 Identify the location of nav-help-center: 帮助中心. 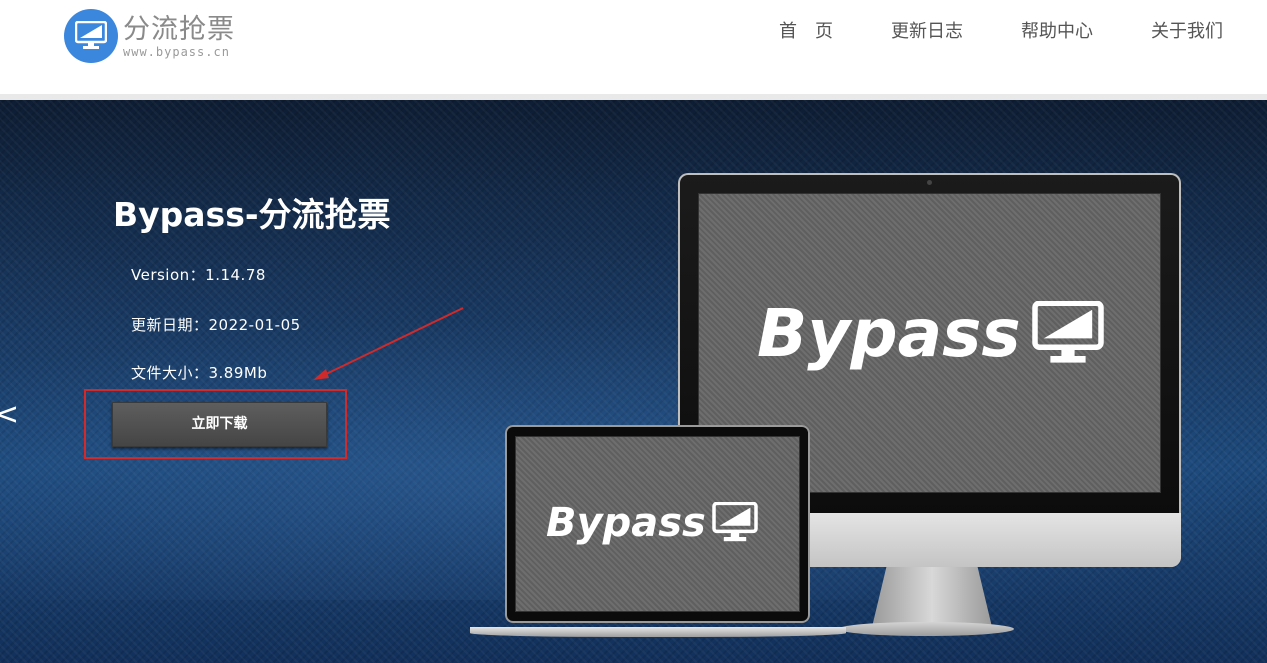
(1057, 32).